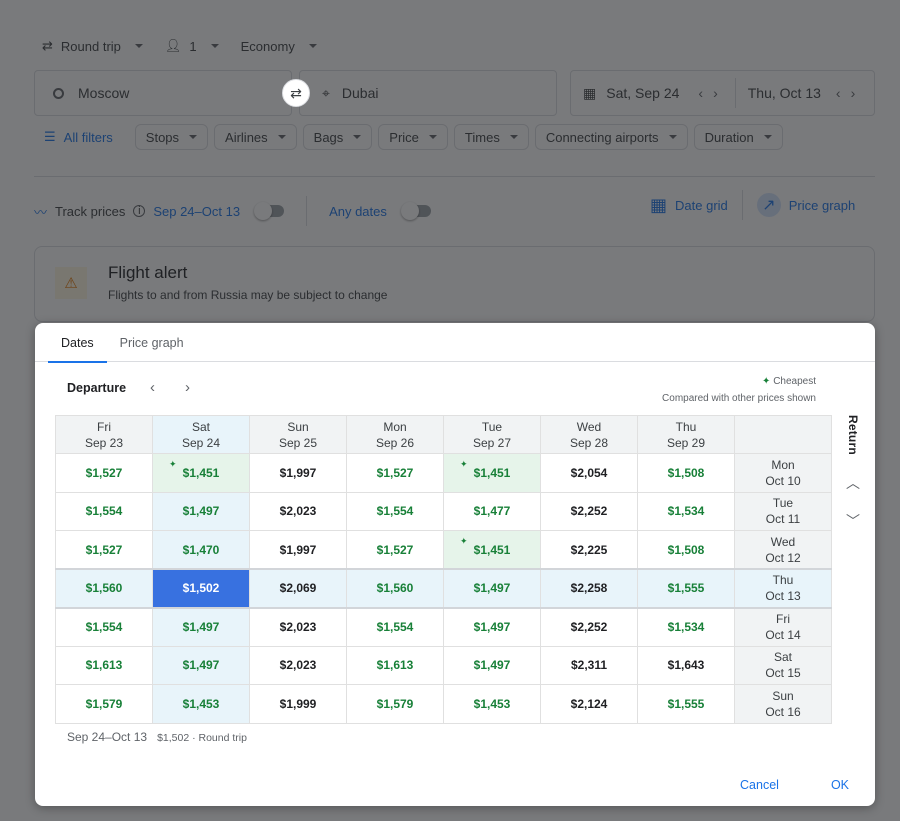 The height and width of the screenshot is (821, 900). What do you see at coordinates (104, 434) in the screenshot?
I see `departure-column-header: Fri Sep 23` at bounding box center [104, 434].